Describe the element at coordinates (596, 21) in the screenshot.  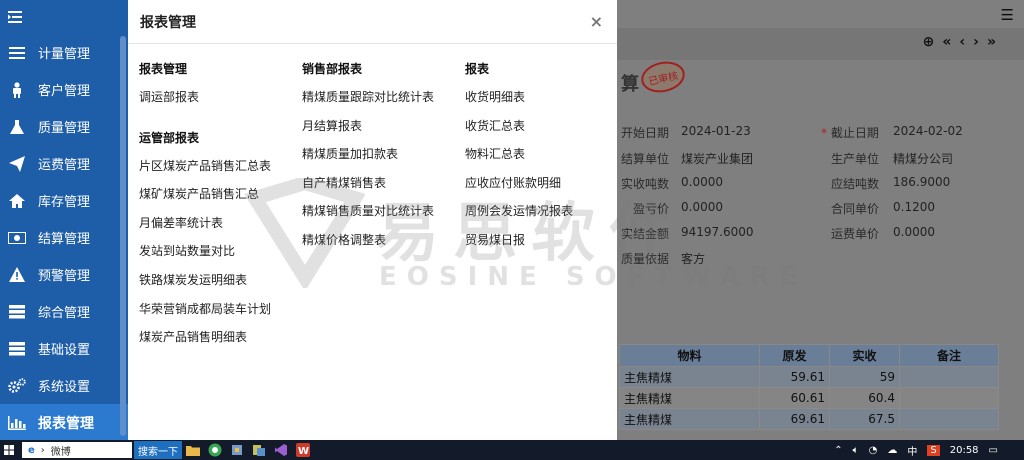
I see `close-icon: ×` at that location.